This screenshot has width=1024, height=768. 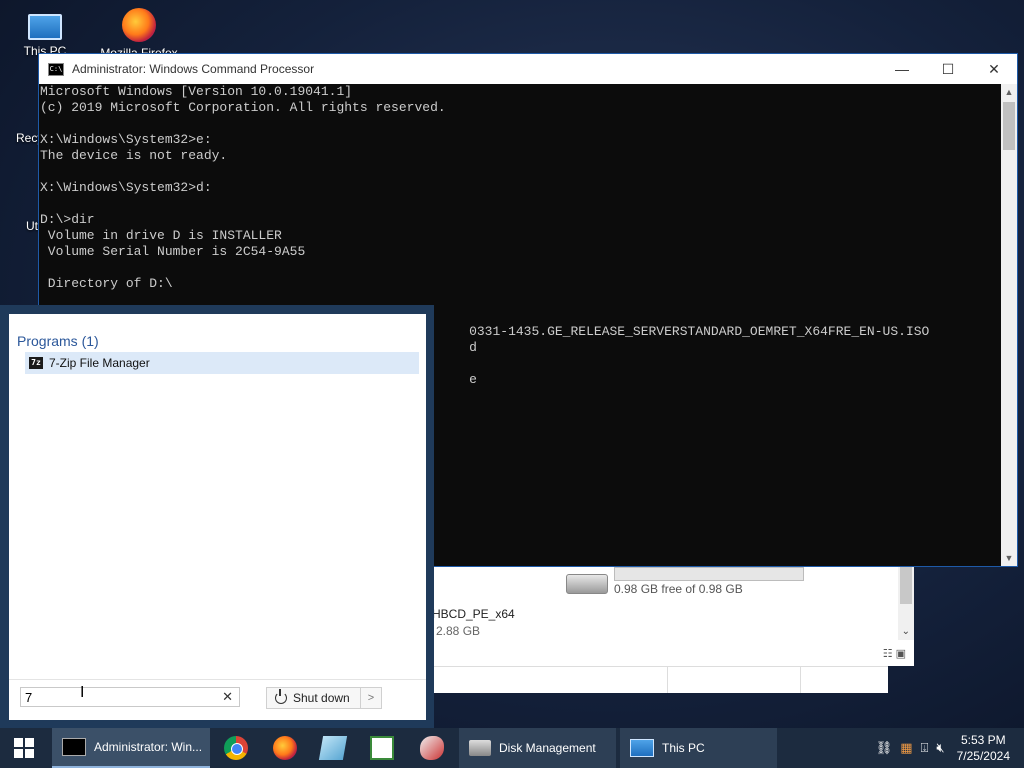 I want to click on system-tray: ⛓ ▦ ⍗ 🔇︎ 5:53 PM 7/25/2024, so click(x=950, y=748).